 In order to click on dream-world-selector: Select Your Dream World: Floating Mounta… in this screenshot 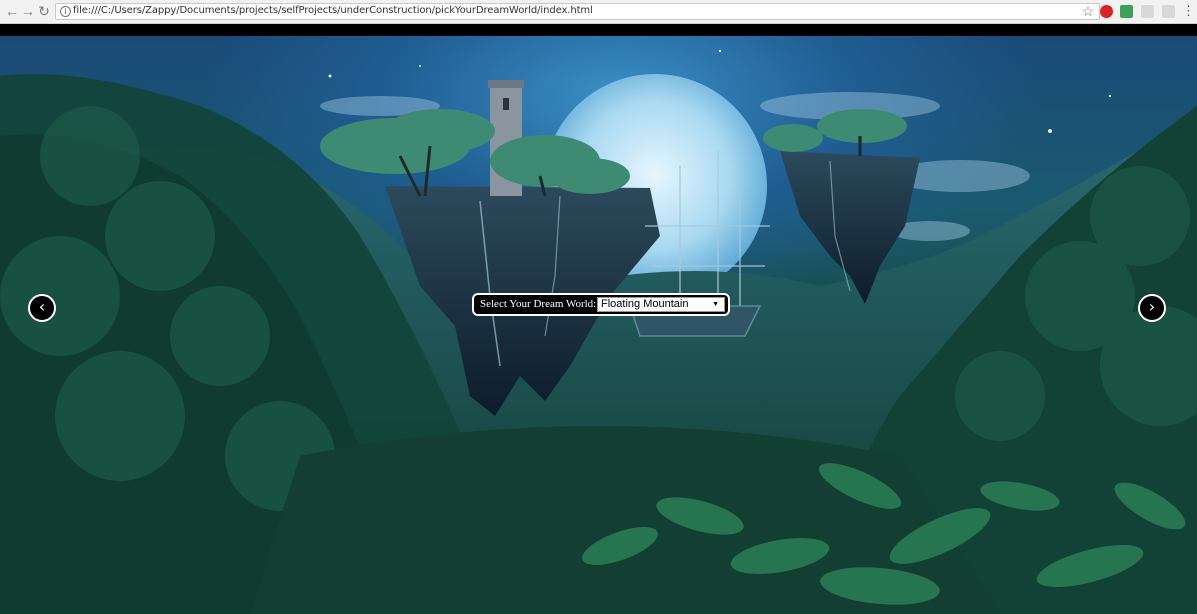, I will do `click(601, 304)`.